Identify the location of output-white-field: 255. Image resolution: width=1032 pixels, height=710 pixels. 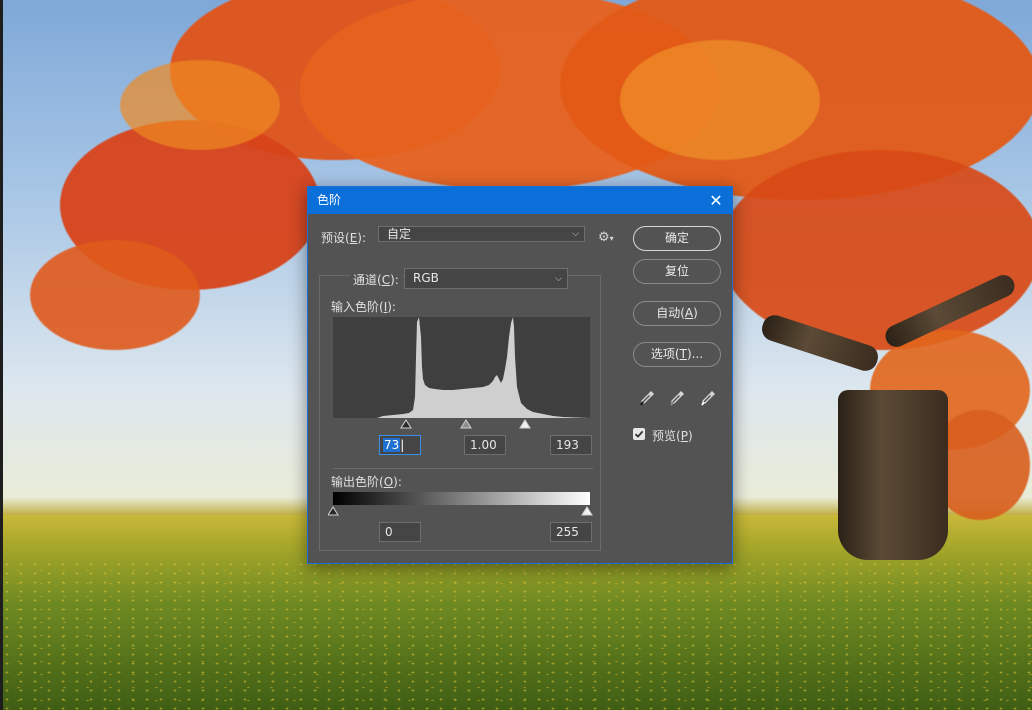
(571, 532).